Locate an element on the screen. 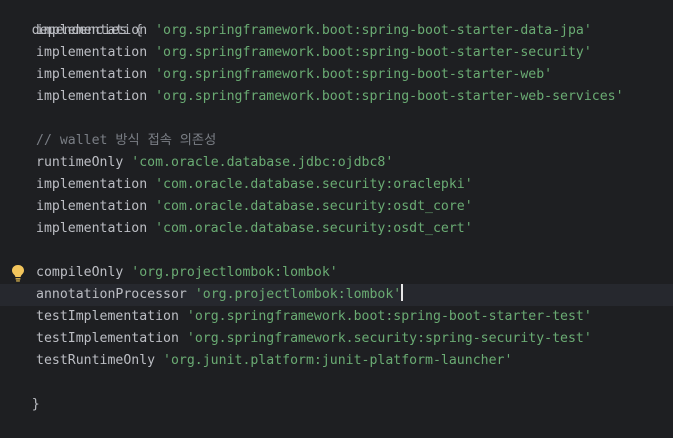 This screenshot has height=438, width=673. dependency-configuration: compileOnly is located at coordinates (80, 272).